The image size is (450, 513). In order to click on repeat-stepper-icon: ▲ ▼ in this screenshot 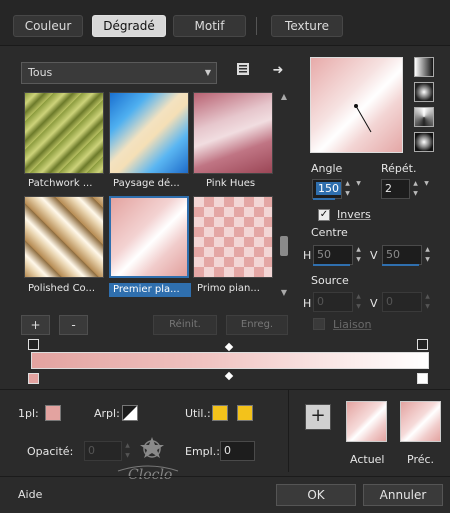, I will do `click(415, 189)`.